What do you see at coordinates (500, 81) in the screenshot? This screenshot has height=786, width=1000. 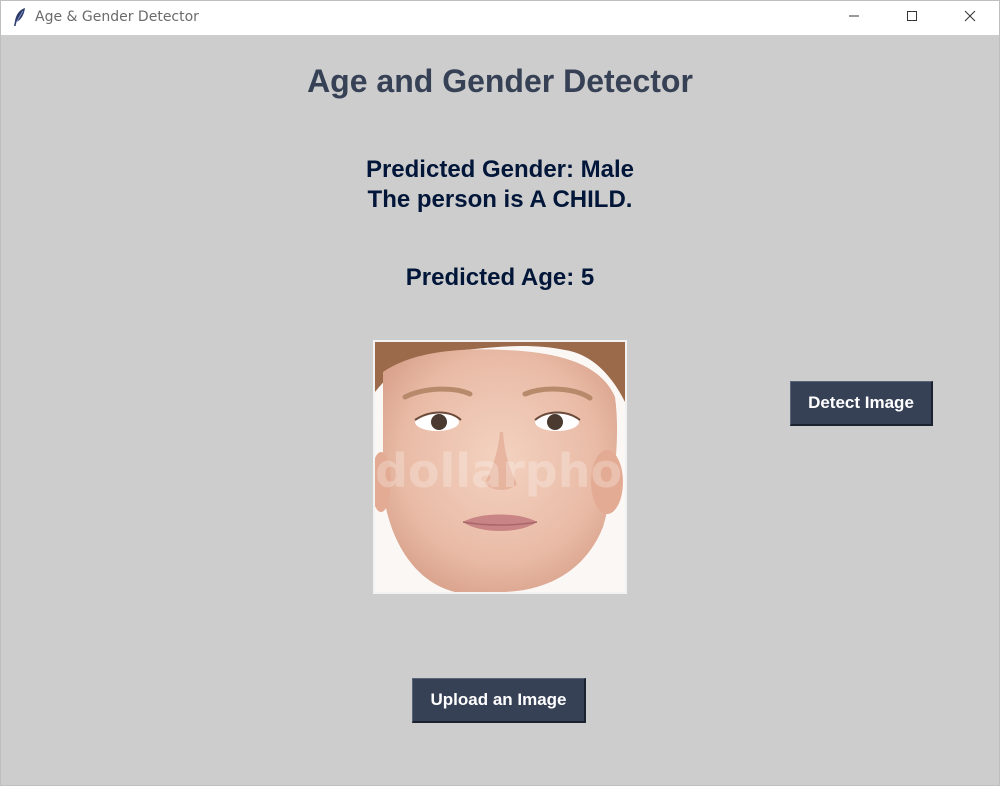 I see `page-title: Age and Gender Detector` at bounding box center [500, 81].